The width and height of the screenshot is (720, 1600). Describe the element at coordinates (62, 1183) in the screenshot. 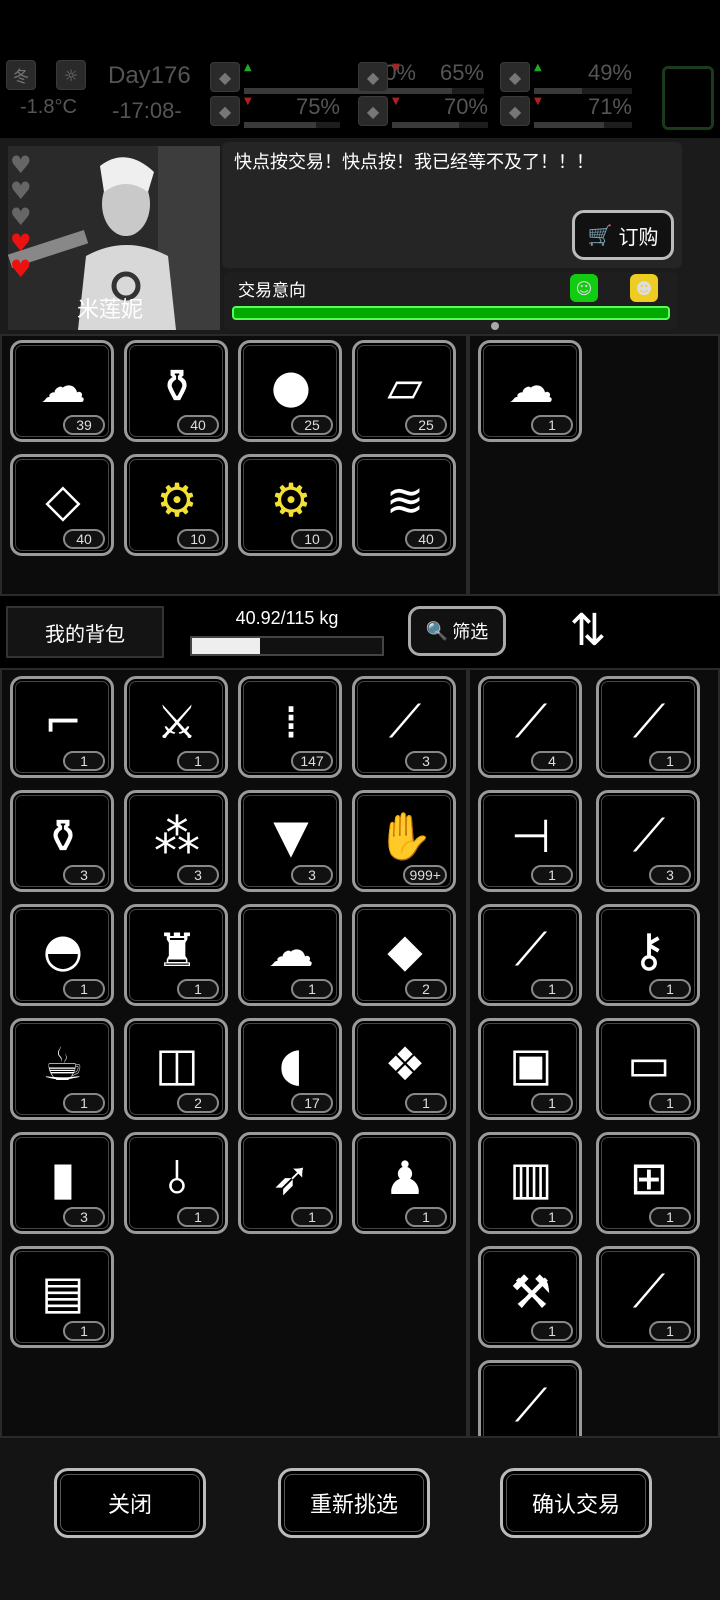

I see `item-slot: ▮ 3` at that location.